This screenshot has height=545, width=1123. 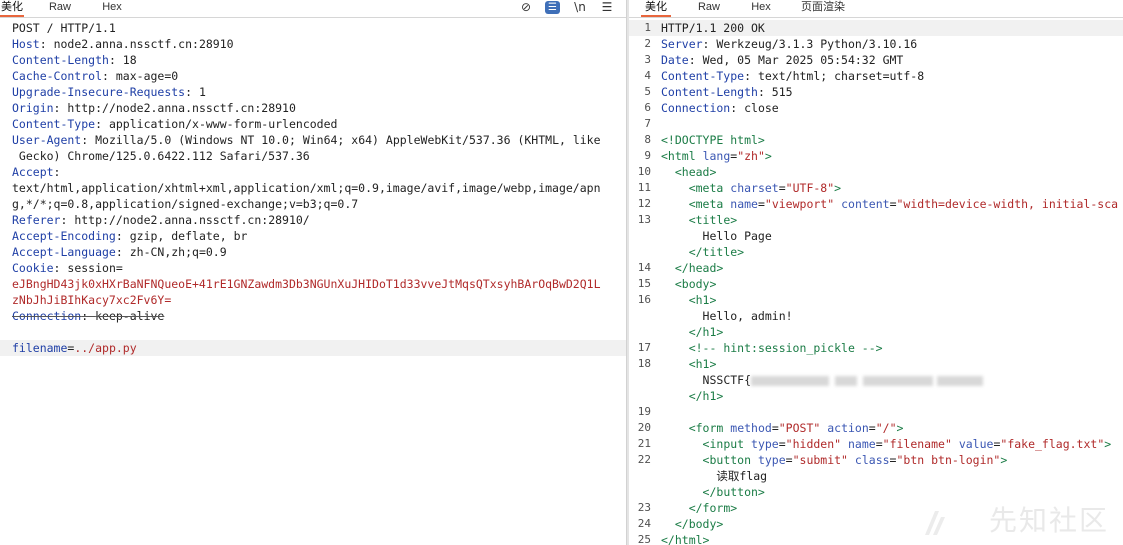 I want to click on line-text: Content-Type: text/html; charset=utf-8, so click(x=792, y=76).